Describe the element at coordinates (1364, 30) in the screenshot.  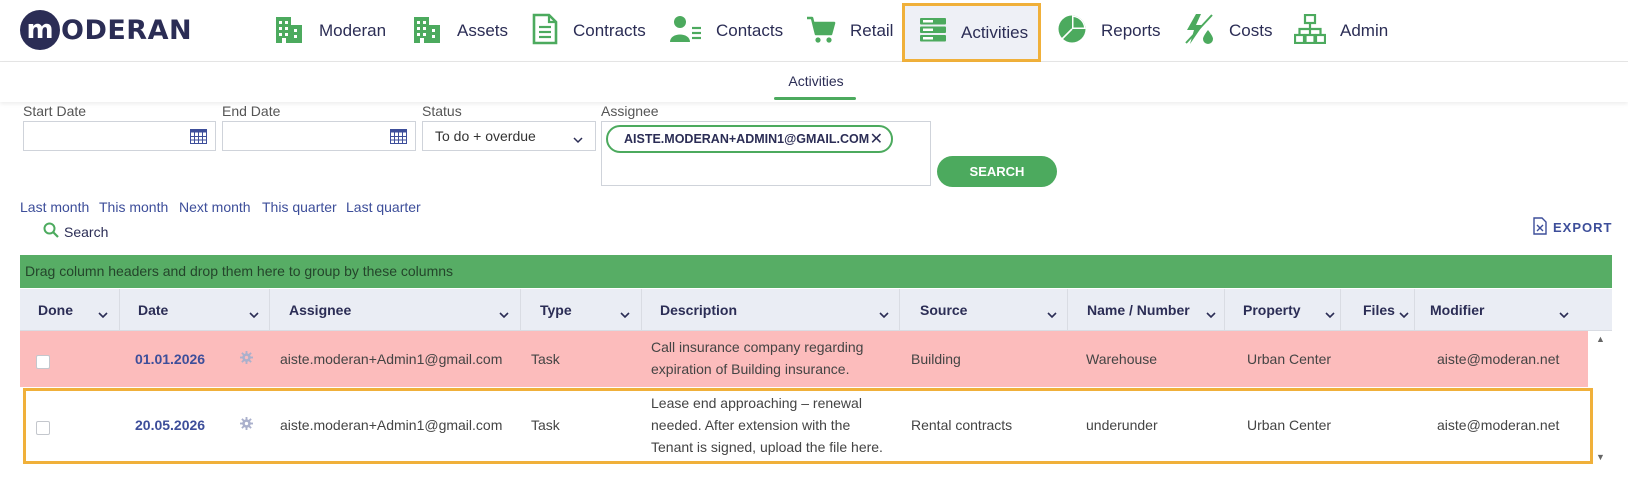
I see `nav-label: Admin` at that location.